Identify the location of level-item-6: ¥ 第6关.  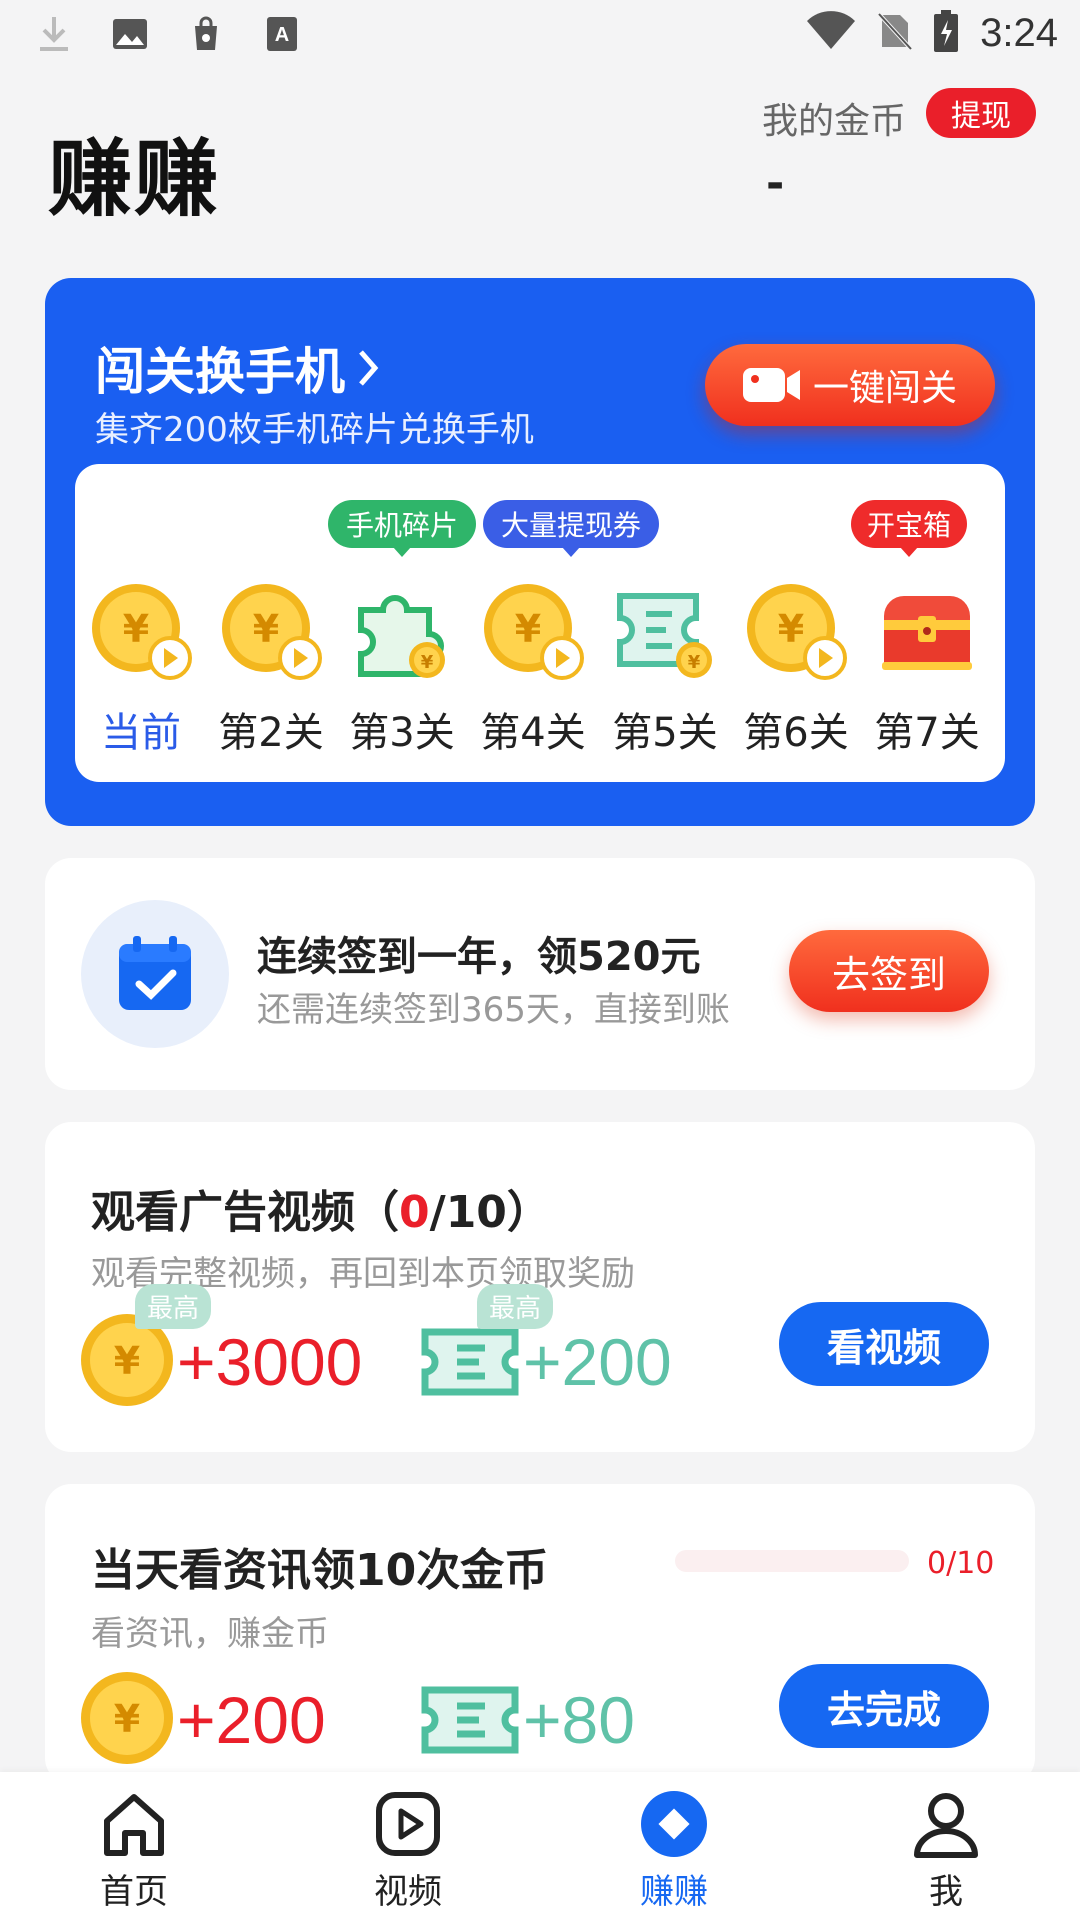
(796, 671).